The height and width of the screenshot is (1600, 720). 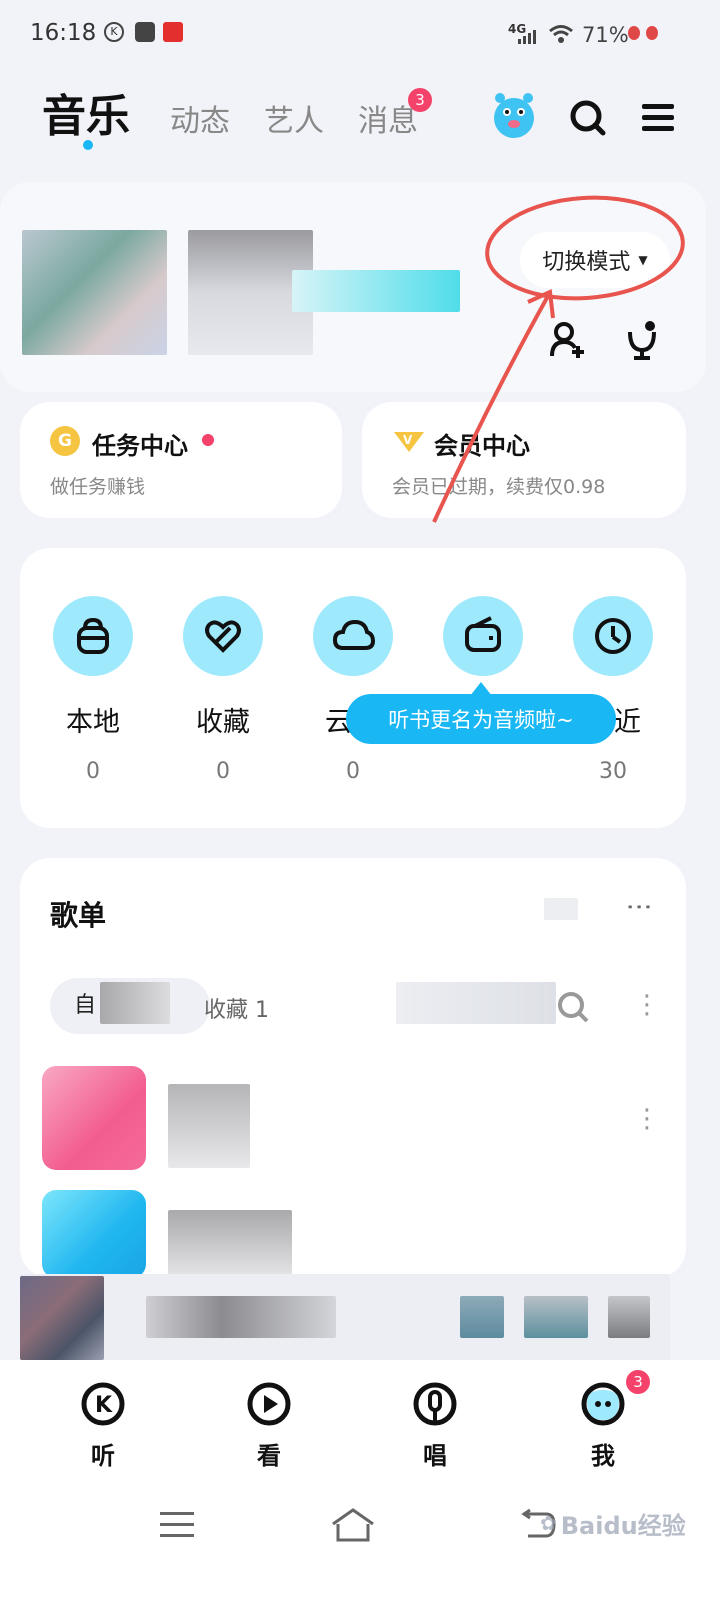 I want to click on nav-label: 唱, so click(x=435, y=1456).